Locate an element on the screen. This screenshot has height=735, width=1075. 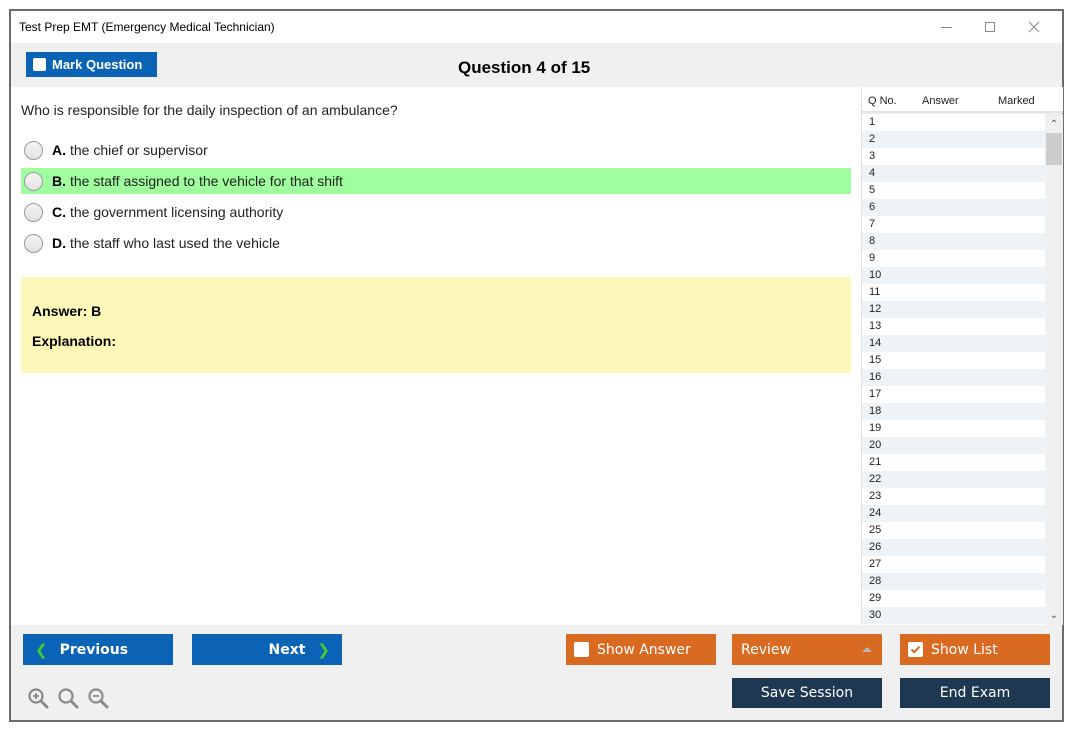
zoom-reset-icon is located at coordinates (68, 698).